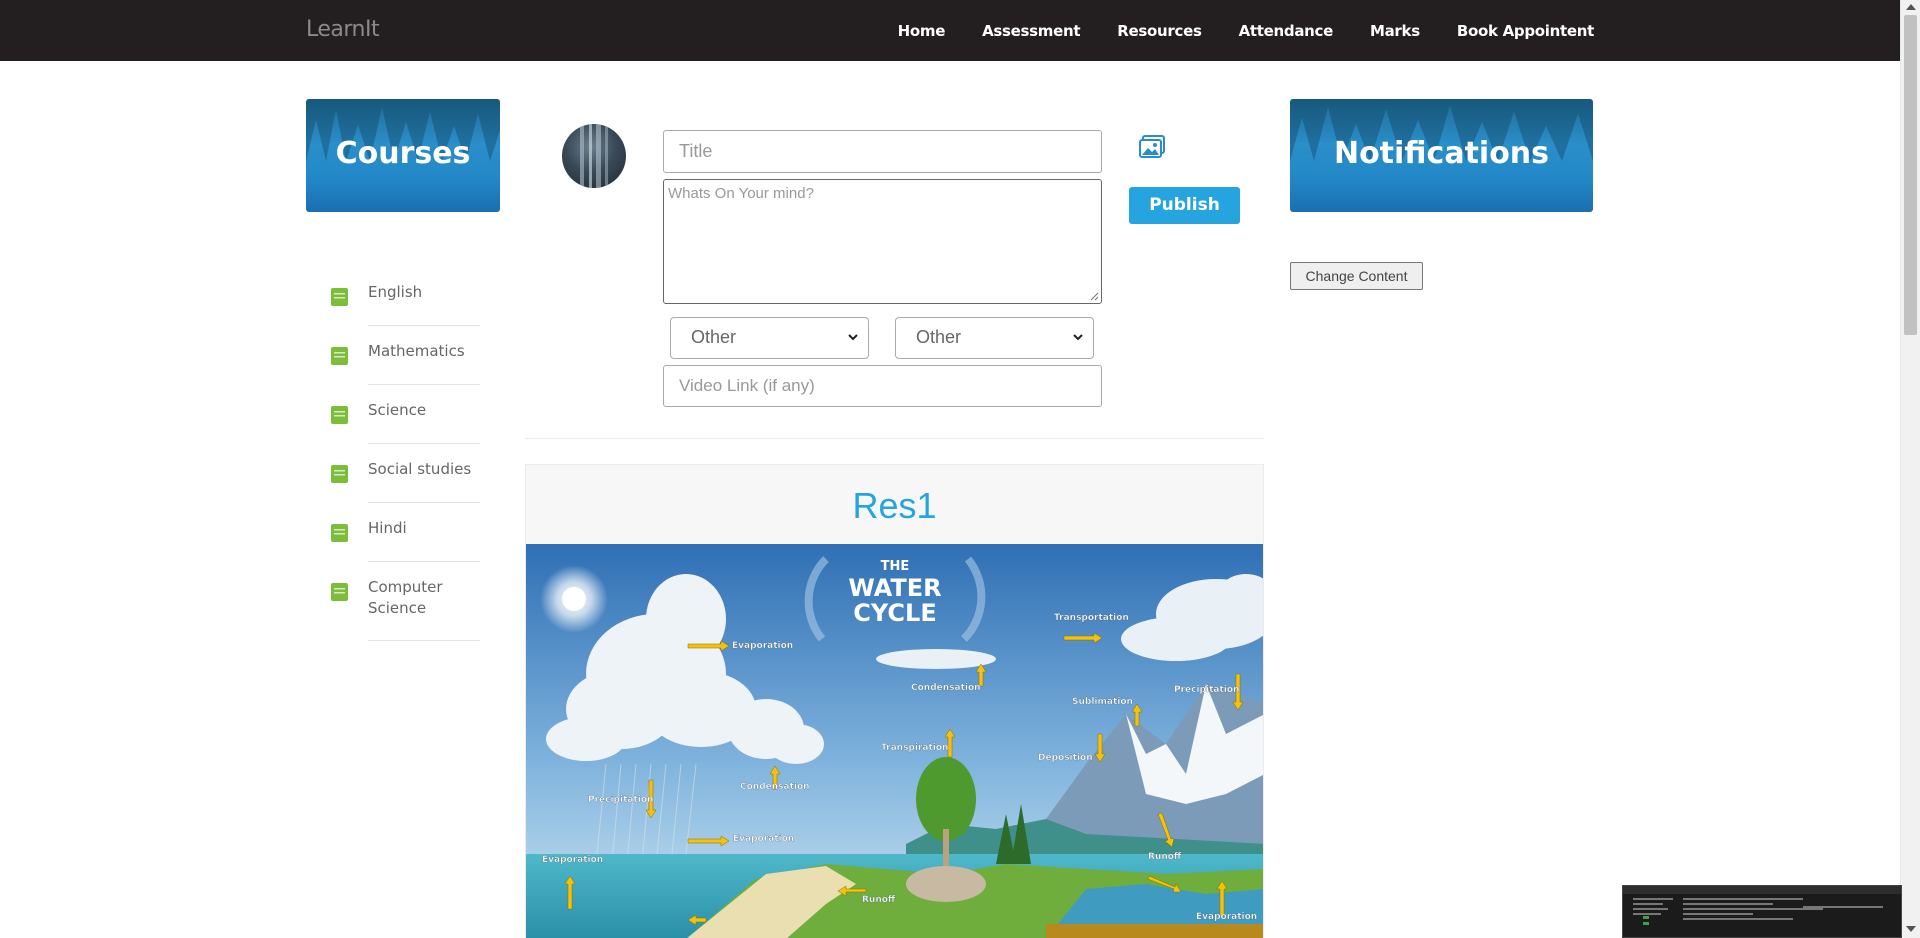 This screenshot has height=938, width=1920. What do you see at coordinates (714, 337) in the screenshot?
I see `category-select-value: Other` at bounding box center [714, 337].